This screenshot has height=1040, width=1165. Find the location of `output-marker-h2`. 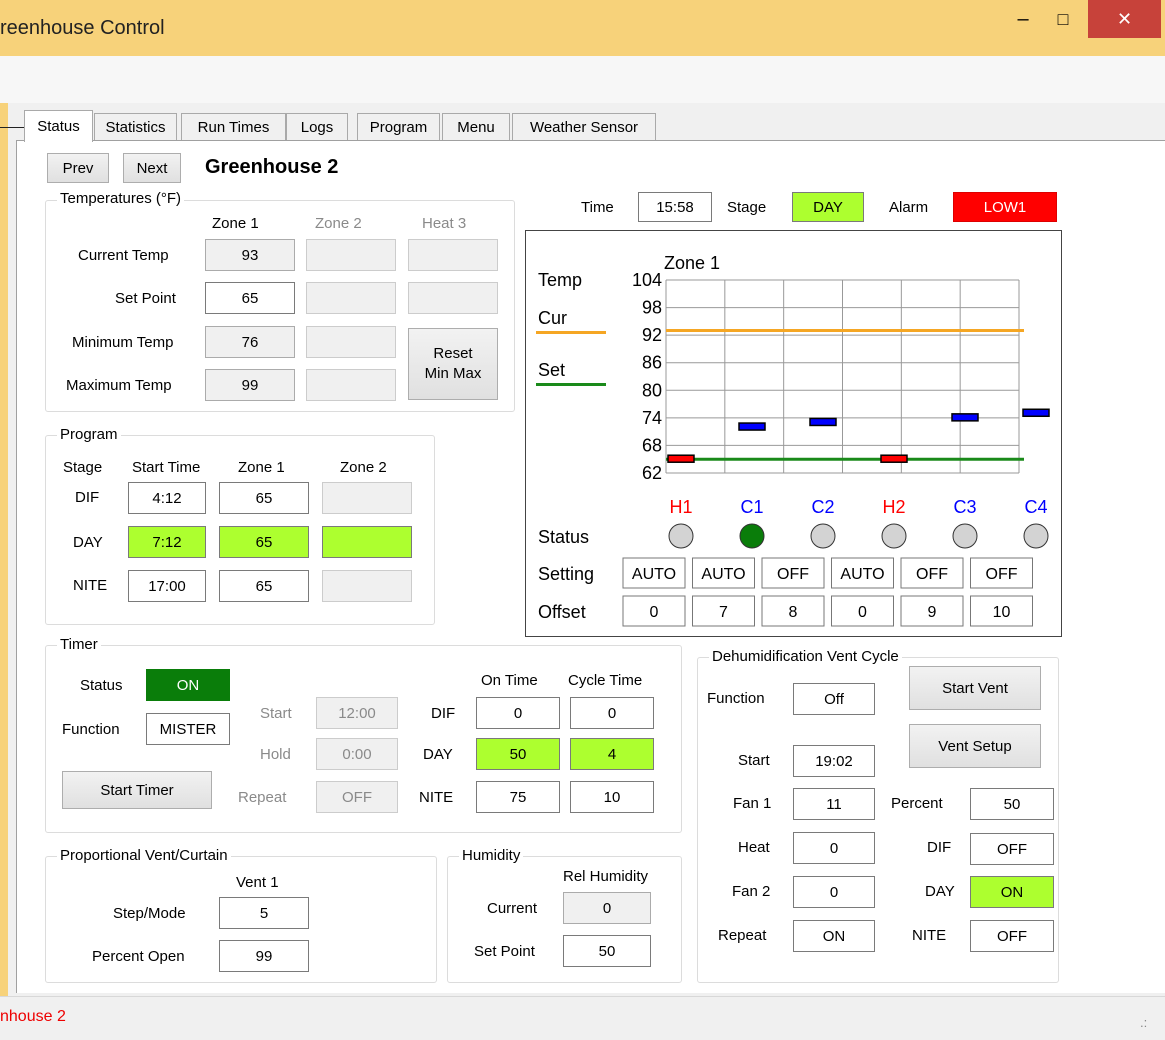

output-marker-h2 is located at coordinates (894, 458).